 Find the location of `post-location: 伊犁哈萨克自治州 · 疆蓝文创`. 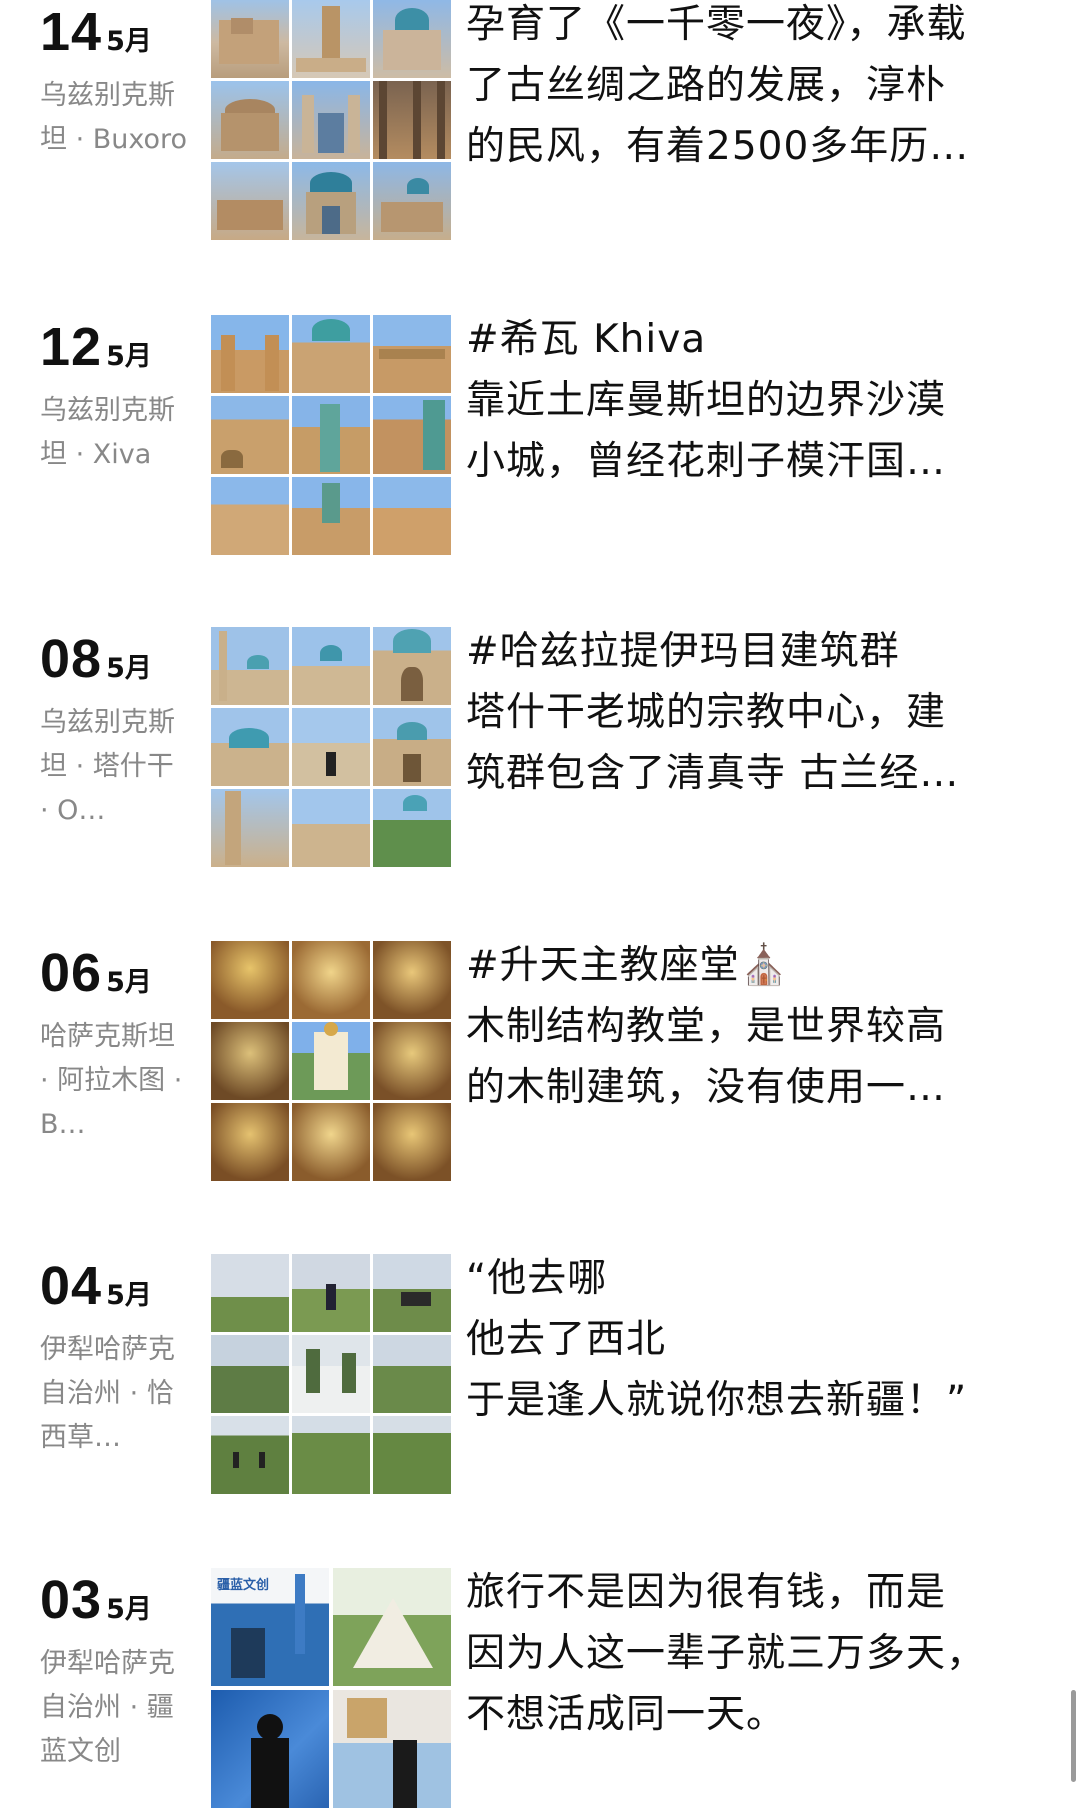

post-location: 伊犁哈萨克自治州 · 疆蓝文创 is located at coordinates (114, 1708).